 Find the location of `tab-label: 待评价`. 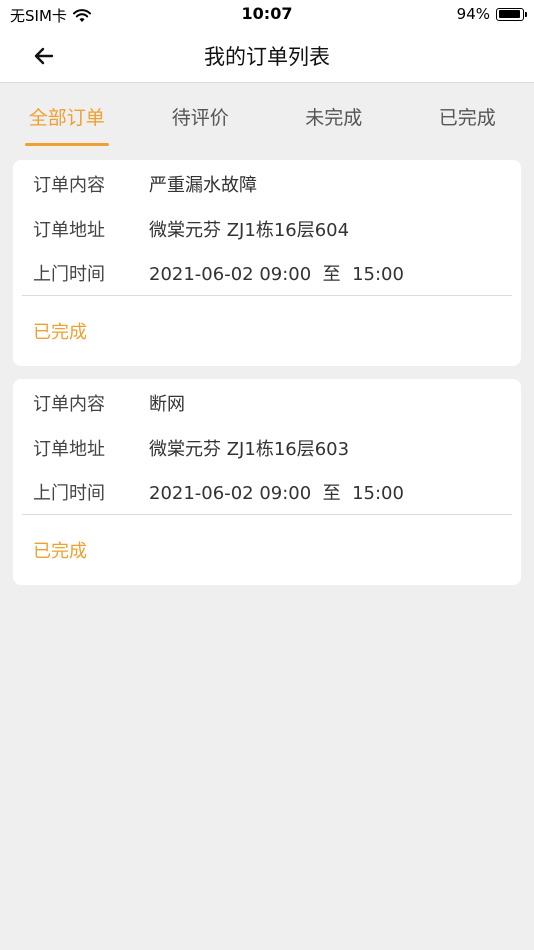

tab-label: 待评价 is located at coordinates (200, 118).